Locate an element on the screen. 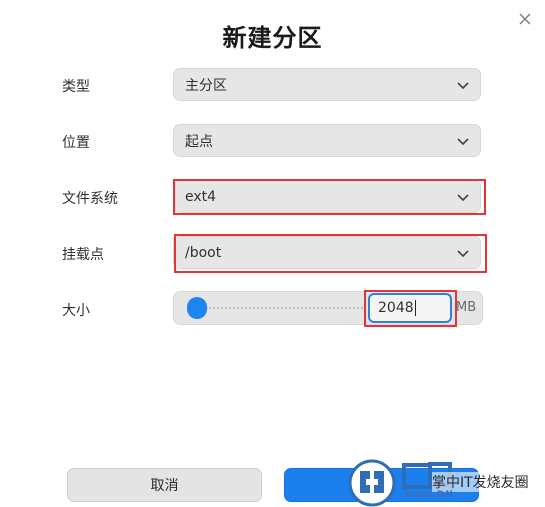 The image size is (545, 507). mountpoint-select-value: /boot is located at coordinates (203, 252).